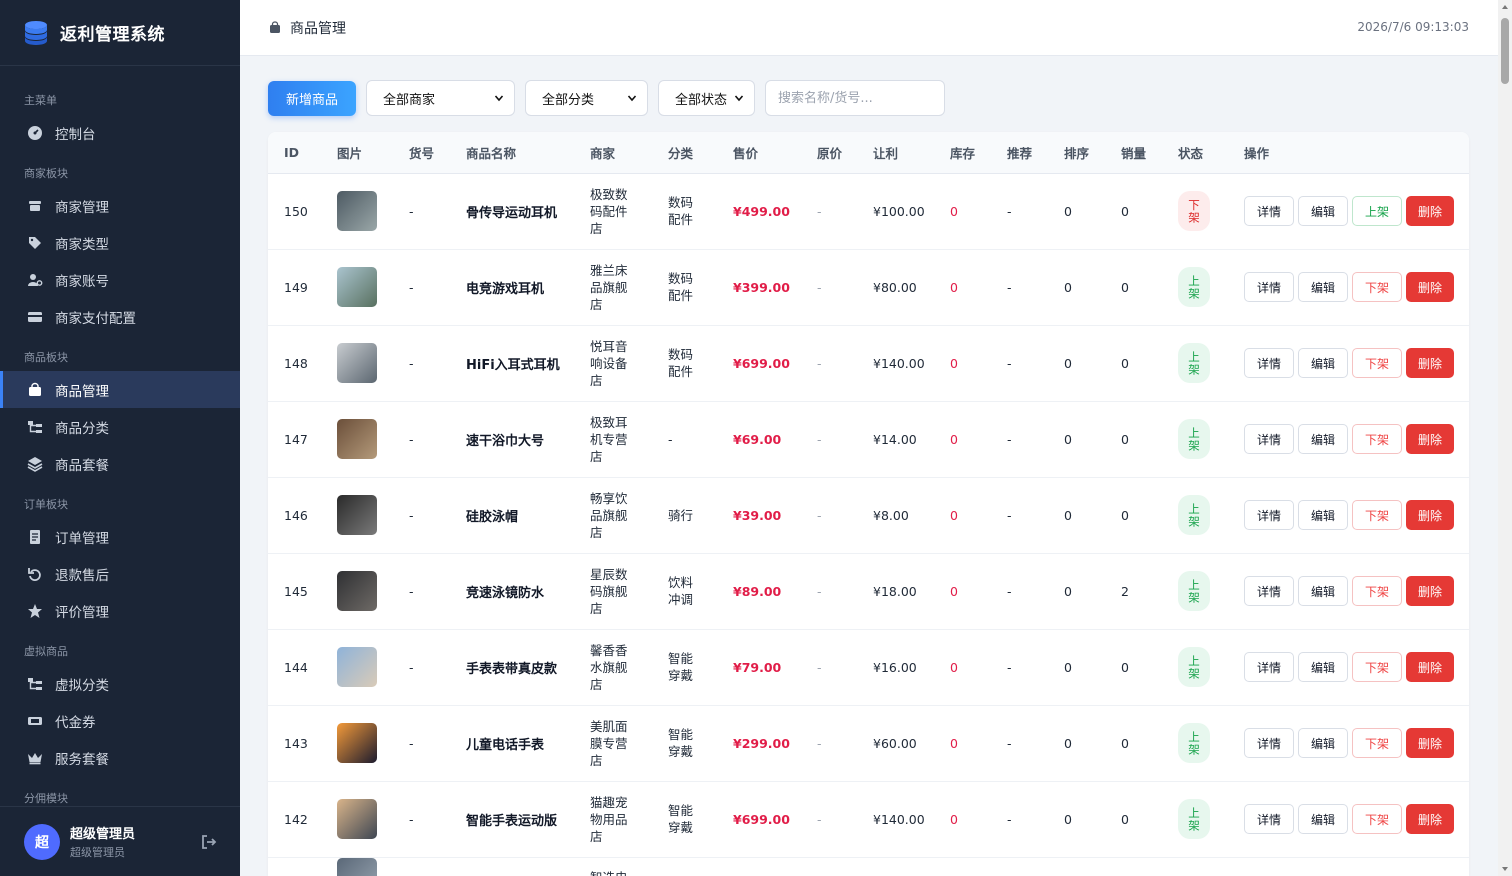  I want to click on category-name: 智能穿戴, so click(681, 667).